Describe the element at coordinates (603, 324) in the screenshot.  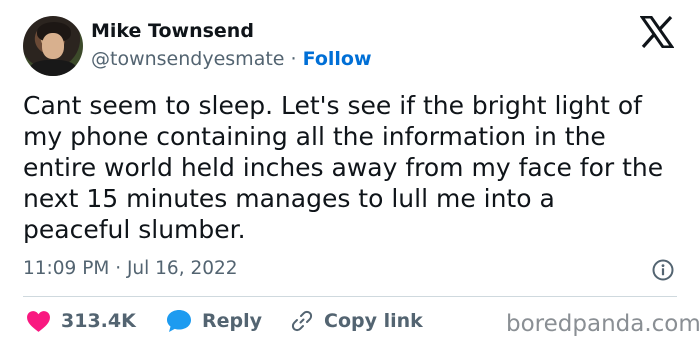
I see `watermark: boredpanda.com` at that location.